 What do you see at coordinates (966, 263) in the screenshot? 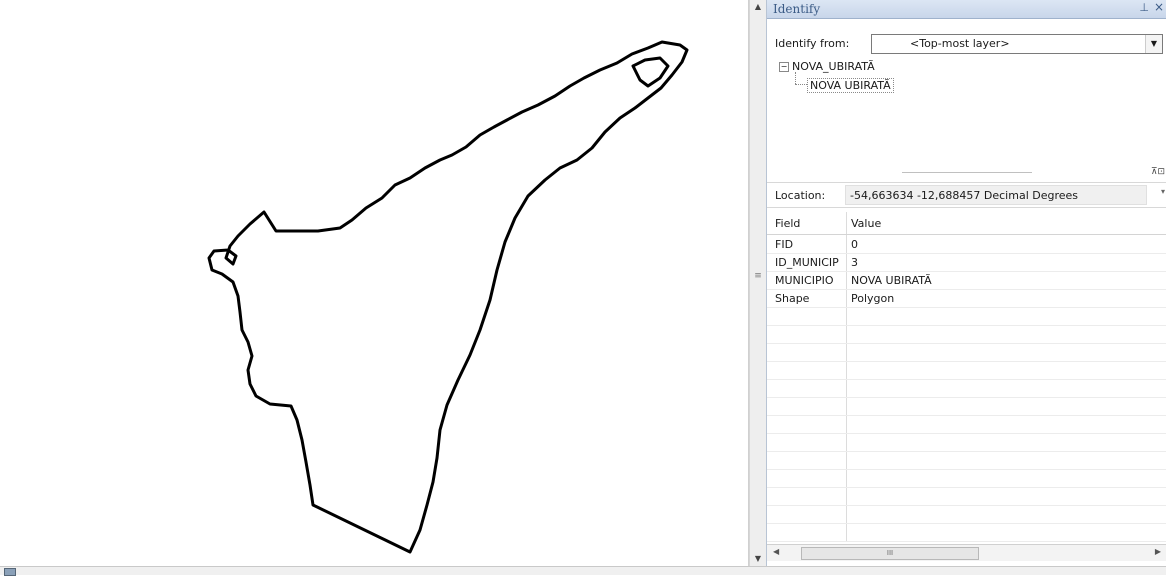
I see `table-row: ID_MUNICIP 3` at bounding box center [966, 263].